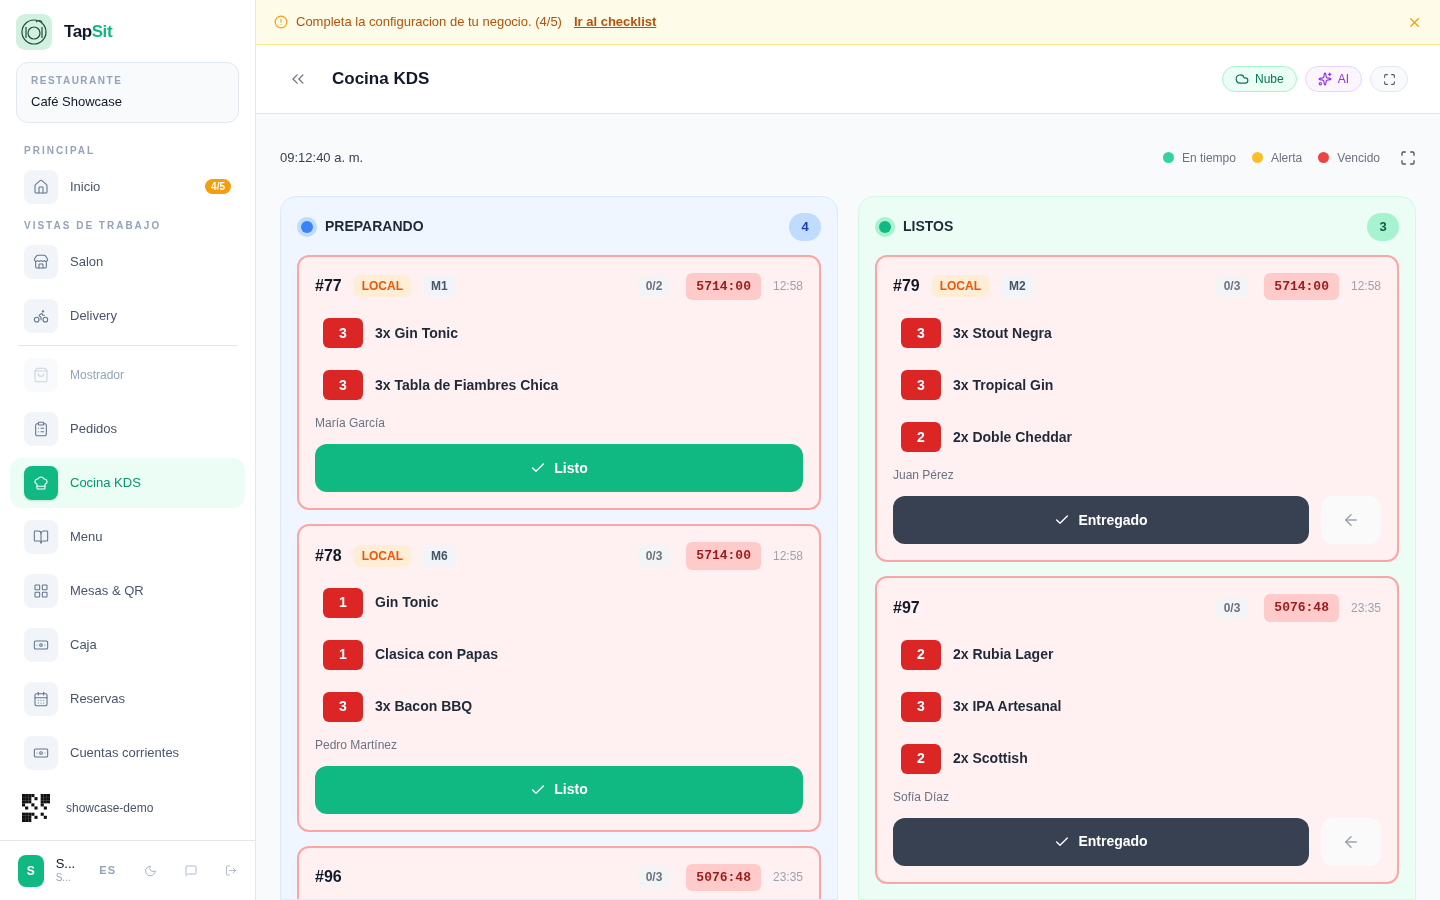 The height and width of the screenshot is (900, 1440). What do you see at coordinates (281, 22) in the screenshot?
I see `alert-icon` at bounding box center [281, 22].